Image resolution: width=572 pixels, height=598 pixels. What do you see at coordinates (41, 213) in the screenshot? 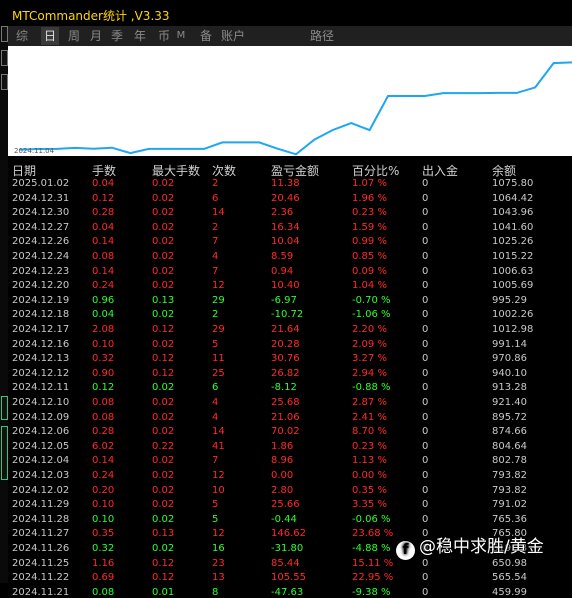
I see `cell-date: 2024.12.30` at bounding box center [41, 213].